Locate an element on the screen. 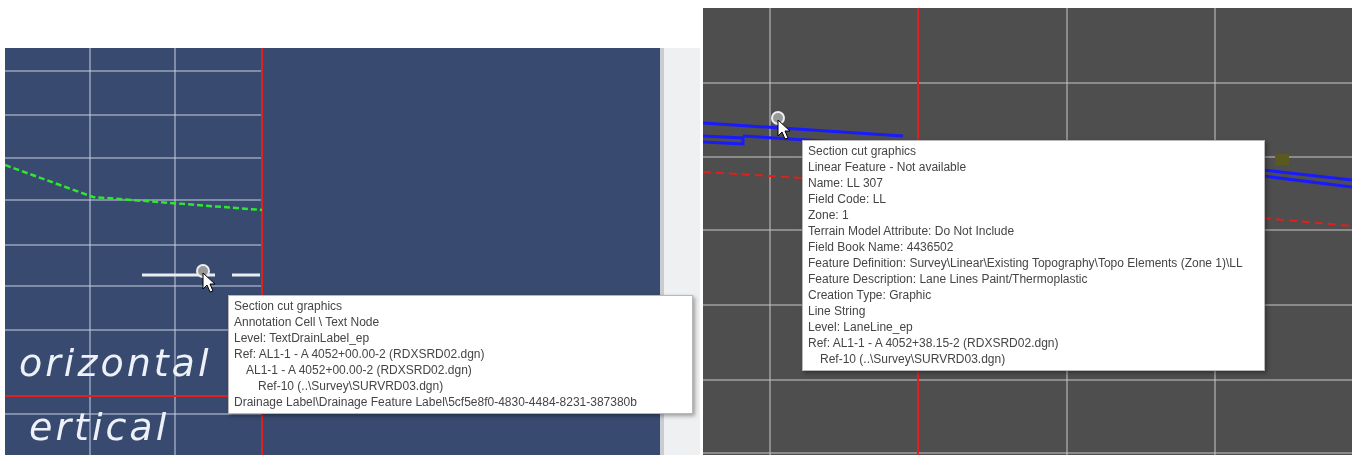  tooltip-line: Annotation Cell \ Text Node is located at coordinates (307, 322).